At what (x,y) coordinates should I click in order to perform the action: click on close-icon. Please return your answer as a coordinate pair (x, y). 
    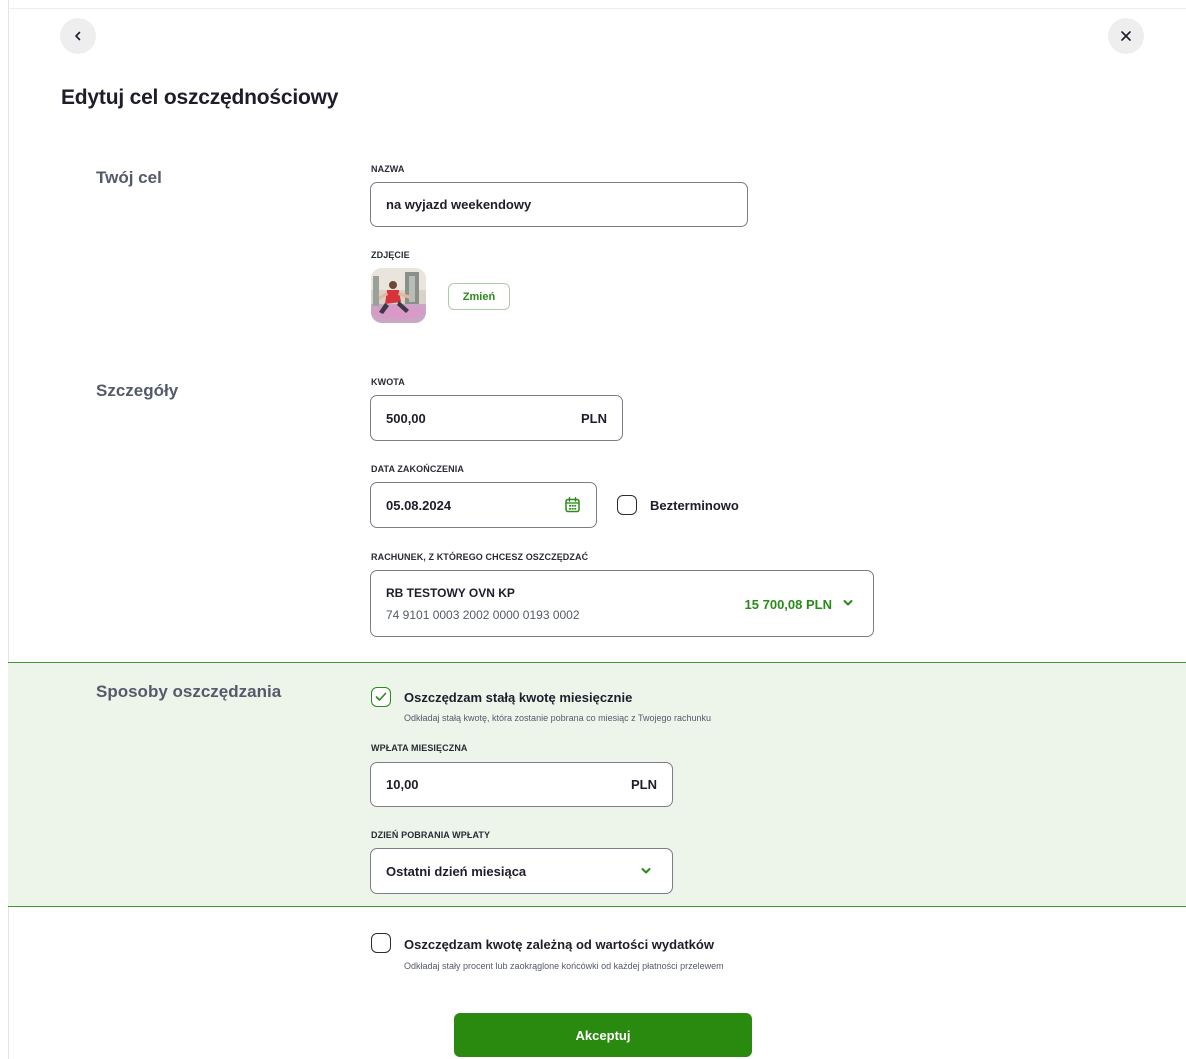
    Looking at the image, I should click on (1126, 36).